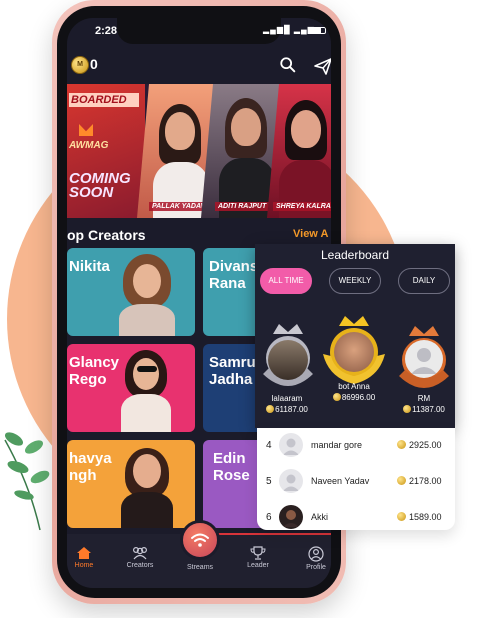 The width and height of the screenshot is (502, 618). What do you see at coordinates (131, 484) in the screenshot?
I see `creator-card-bhavya-singh: havya ngh` at bounding box center [131, 484].